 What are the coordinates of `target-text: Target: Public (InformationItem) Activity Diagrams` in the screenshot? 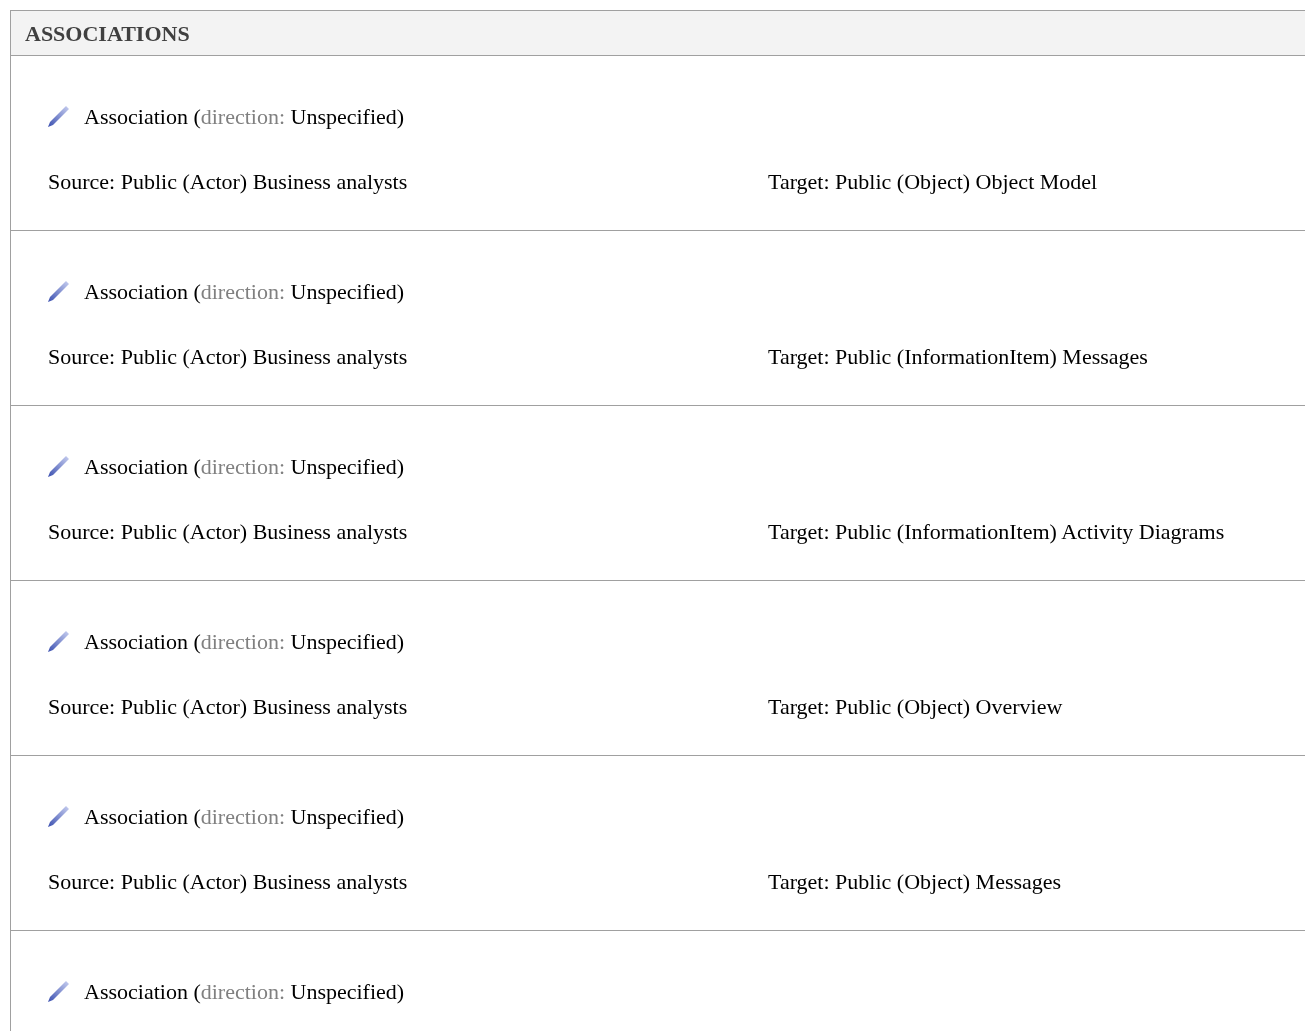 It's located at (996, 532).